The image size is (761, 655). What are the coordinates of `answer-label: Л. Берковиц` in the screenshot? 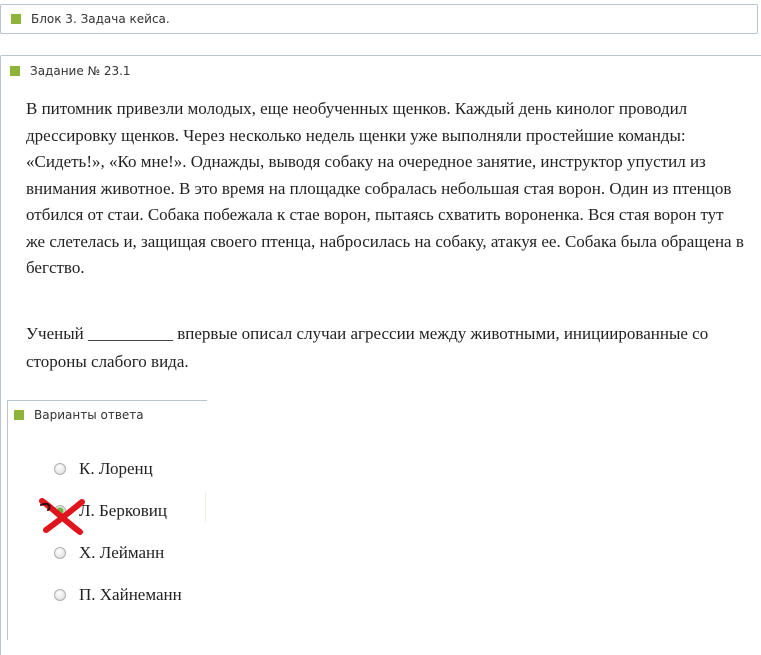 It's located at (123, 510).